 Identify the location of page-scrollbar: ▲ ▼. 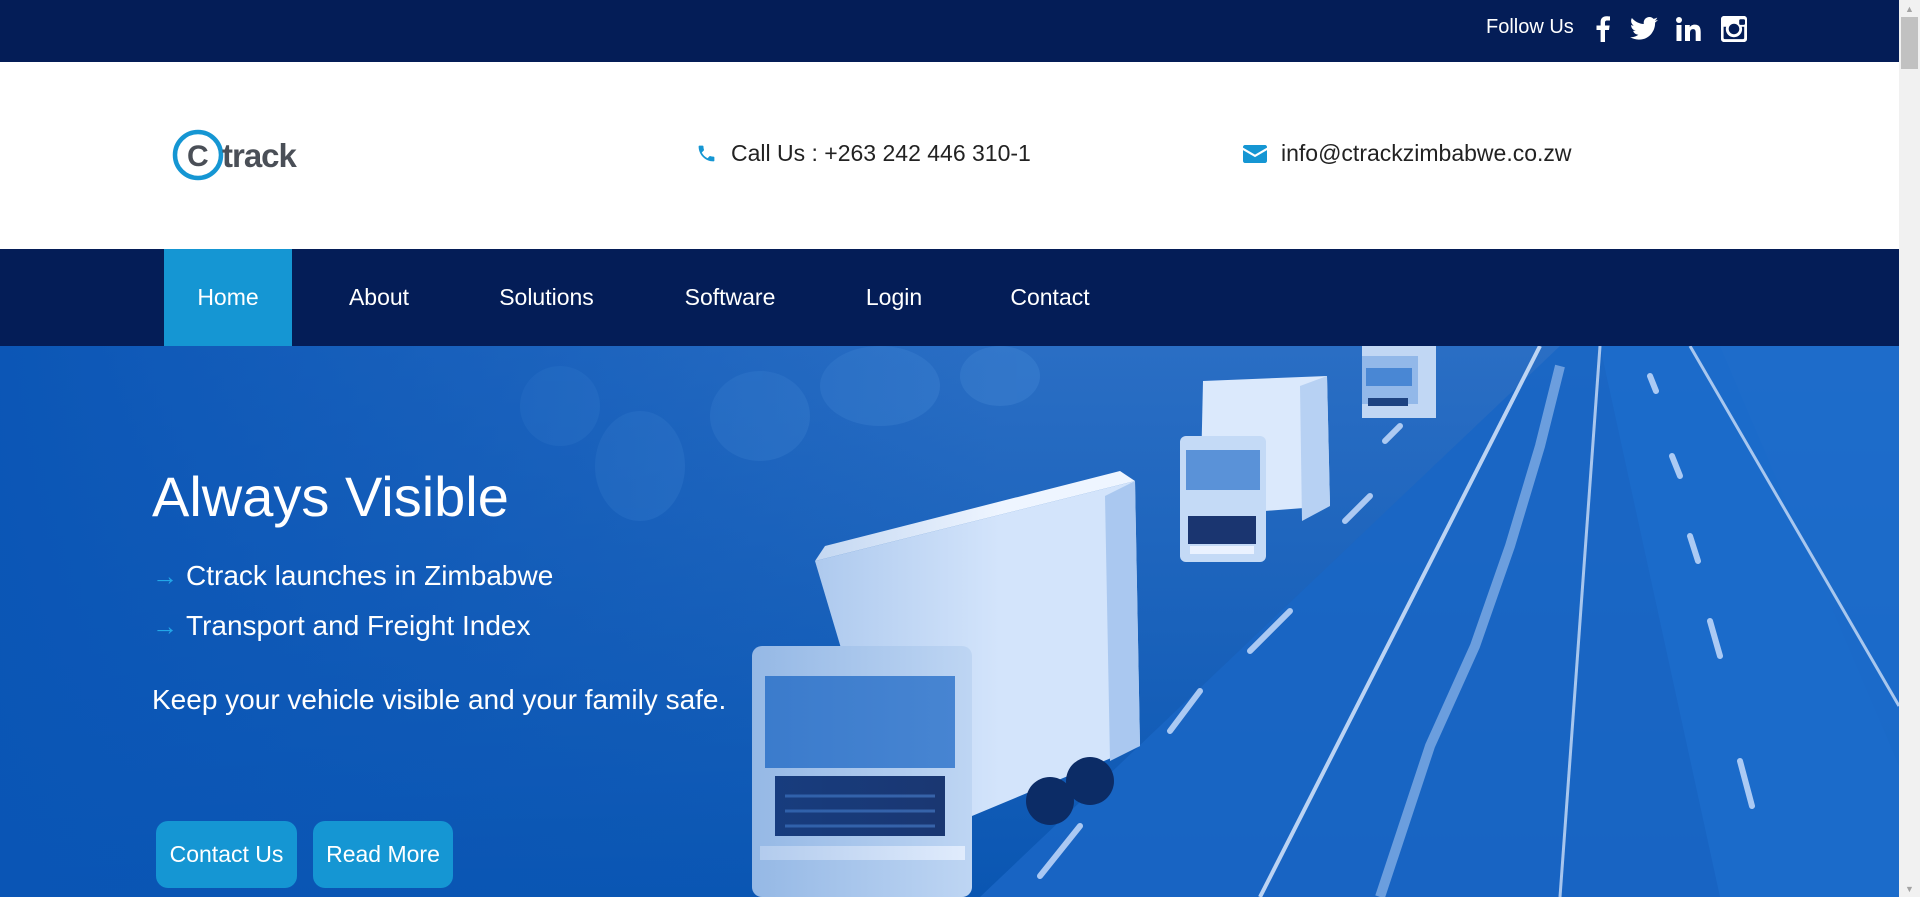
(1909, 448).